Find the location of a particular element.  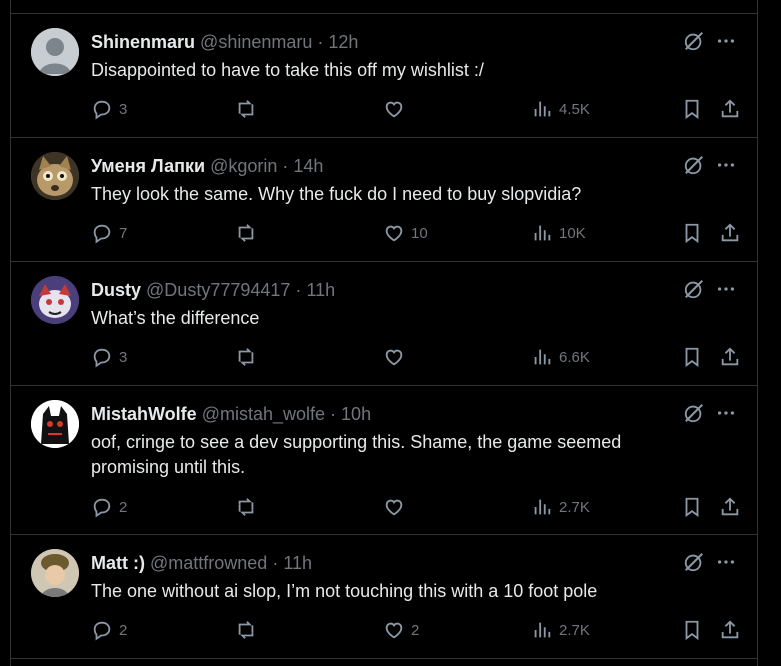

timeline-border-right is located at coordinates (757, 333).